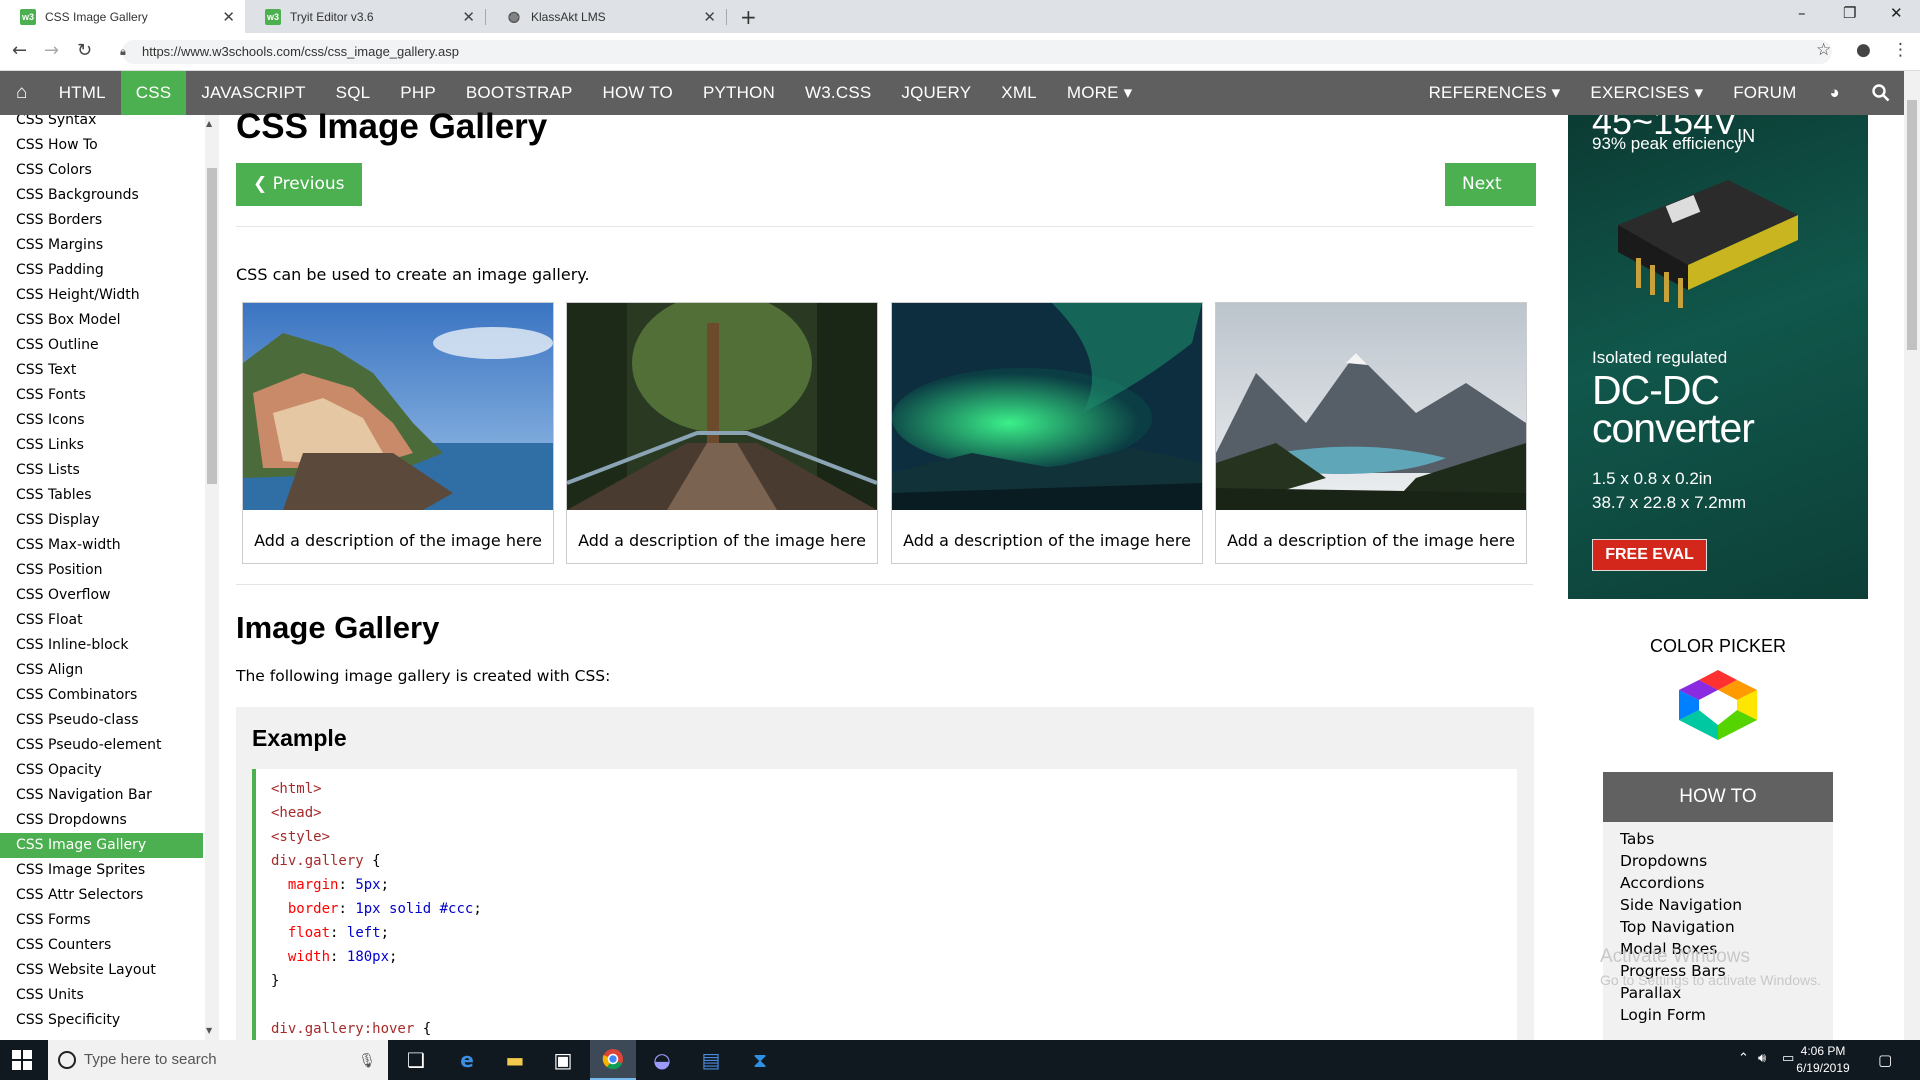 The height and width of the screenshot is (1080, 1920). I want to click on howto-link-login-form: Login Form, so click(1718, 1015).